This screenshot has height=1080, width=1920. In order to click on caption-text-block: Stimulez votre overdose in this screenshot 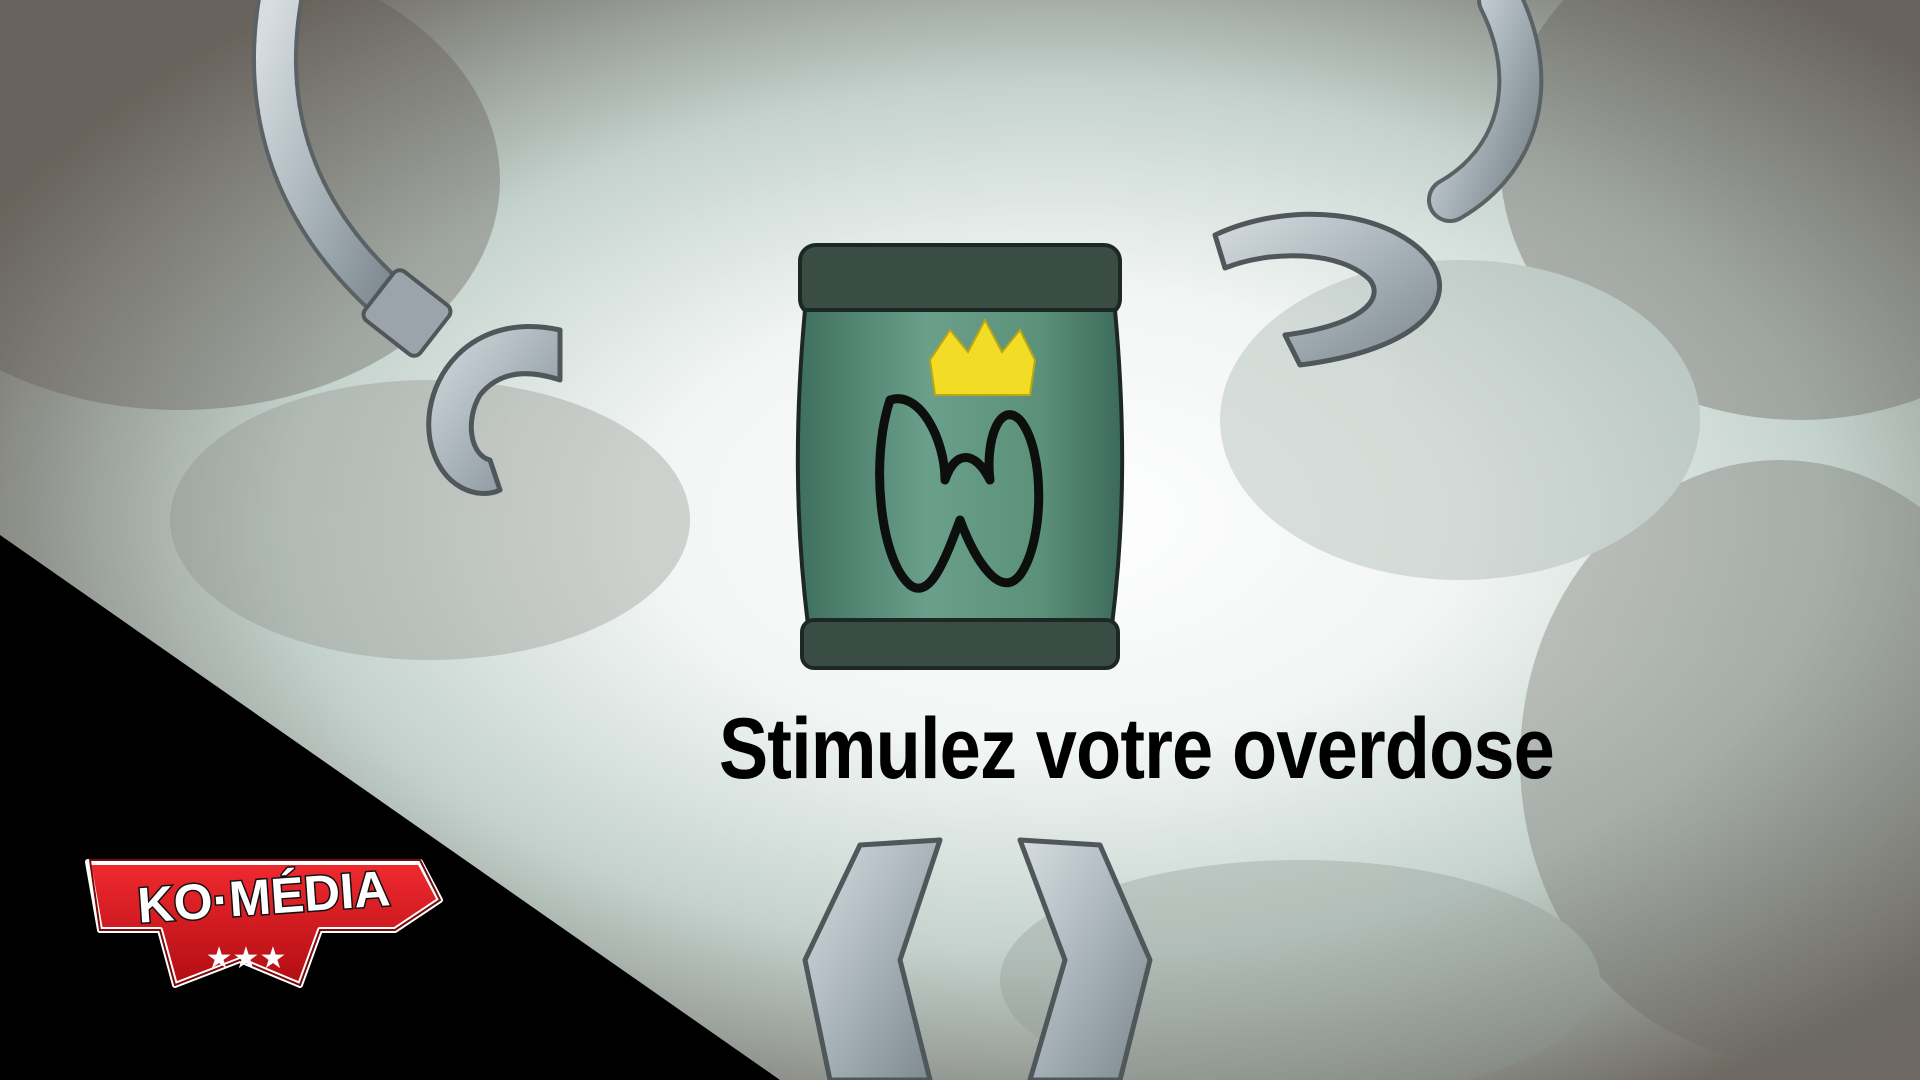, I will do `click(979, 749)`.